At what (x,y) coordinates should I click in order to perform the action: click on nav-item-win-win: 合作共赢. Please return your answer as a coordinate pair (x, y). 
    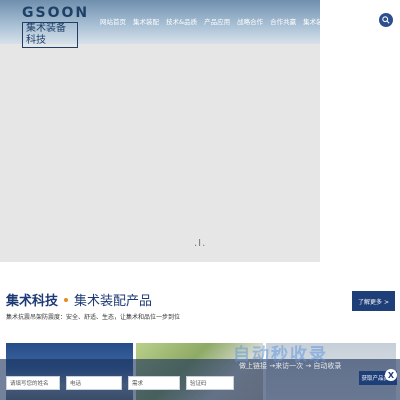
    Looking at the image, I should click on (283, 21).